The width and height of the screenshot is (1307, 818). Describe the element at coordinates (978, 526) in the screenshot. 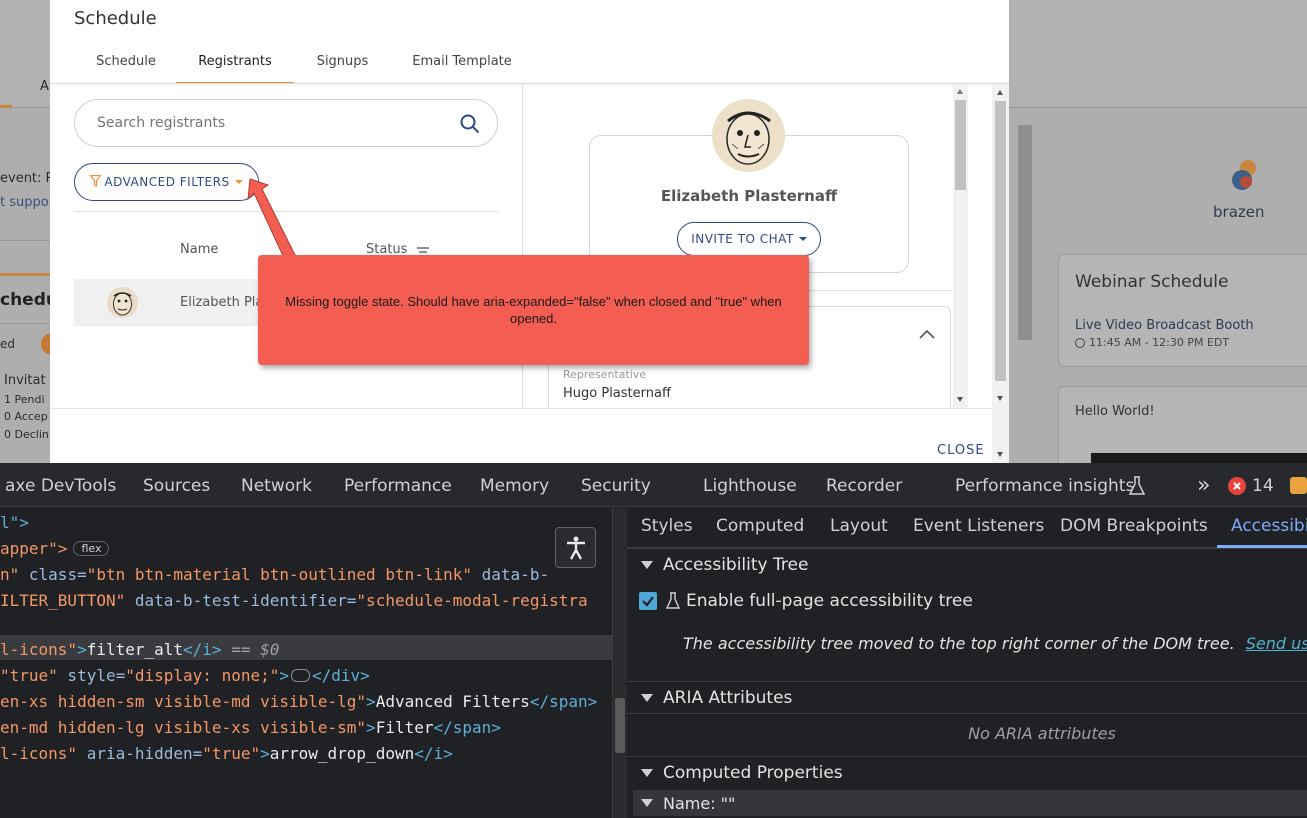

I see `tab-event-listeners: Event Listeners` at that location.